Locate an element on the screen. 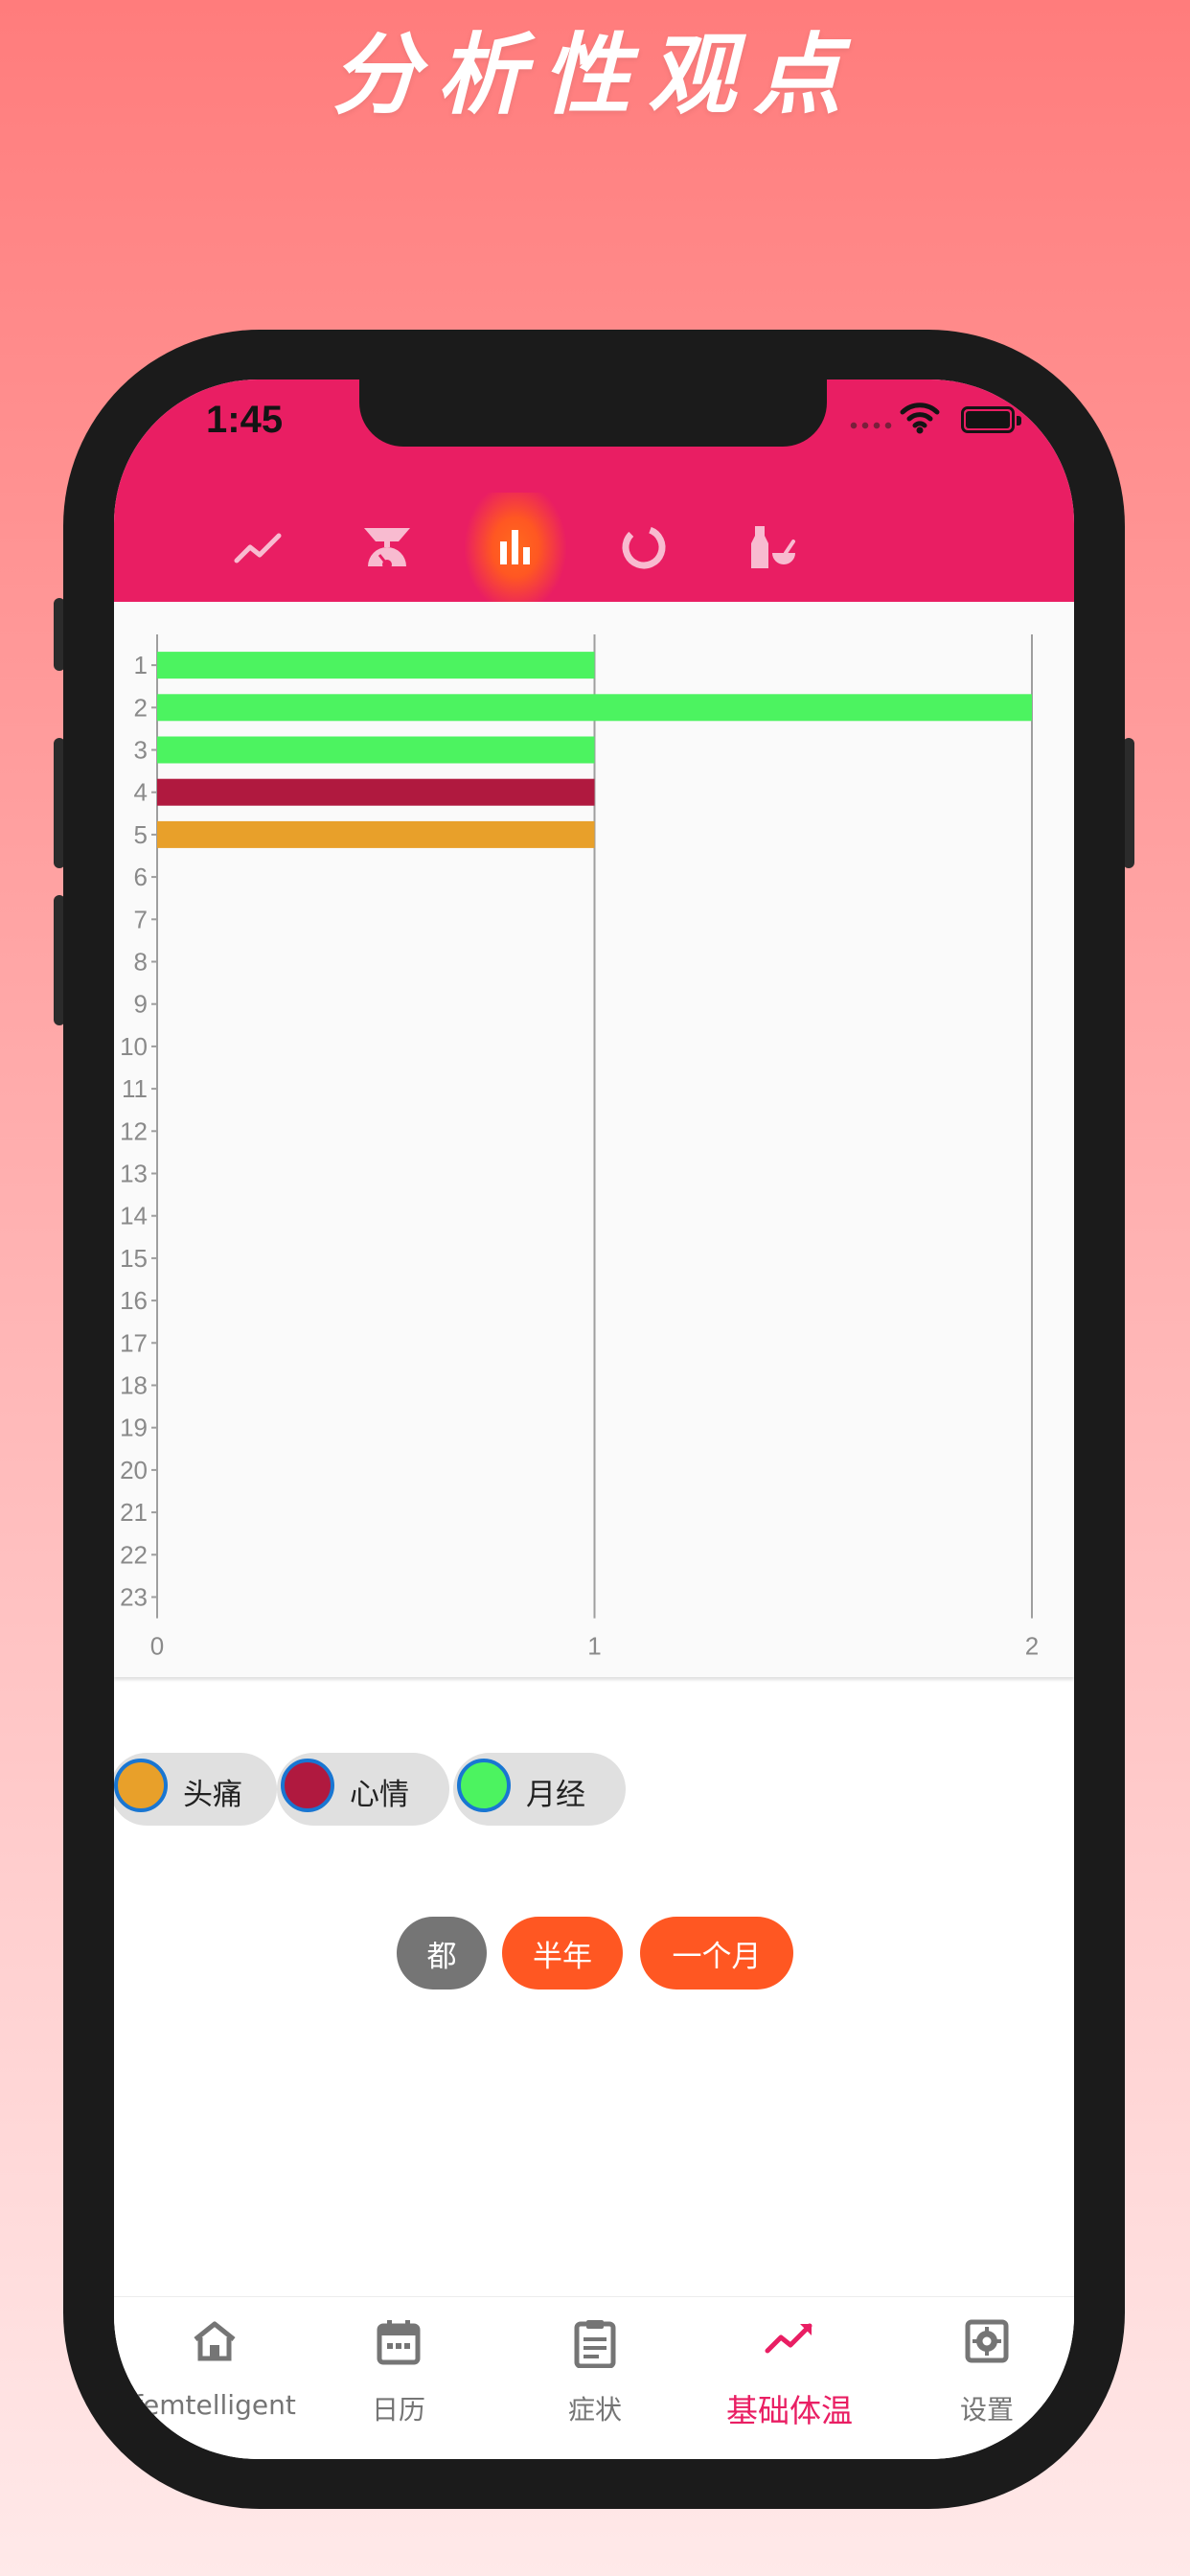 The height and width of the screenshot is (2576, 1190). legend-label-period: 月经 is located at coordinates (556, 1795).